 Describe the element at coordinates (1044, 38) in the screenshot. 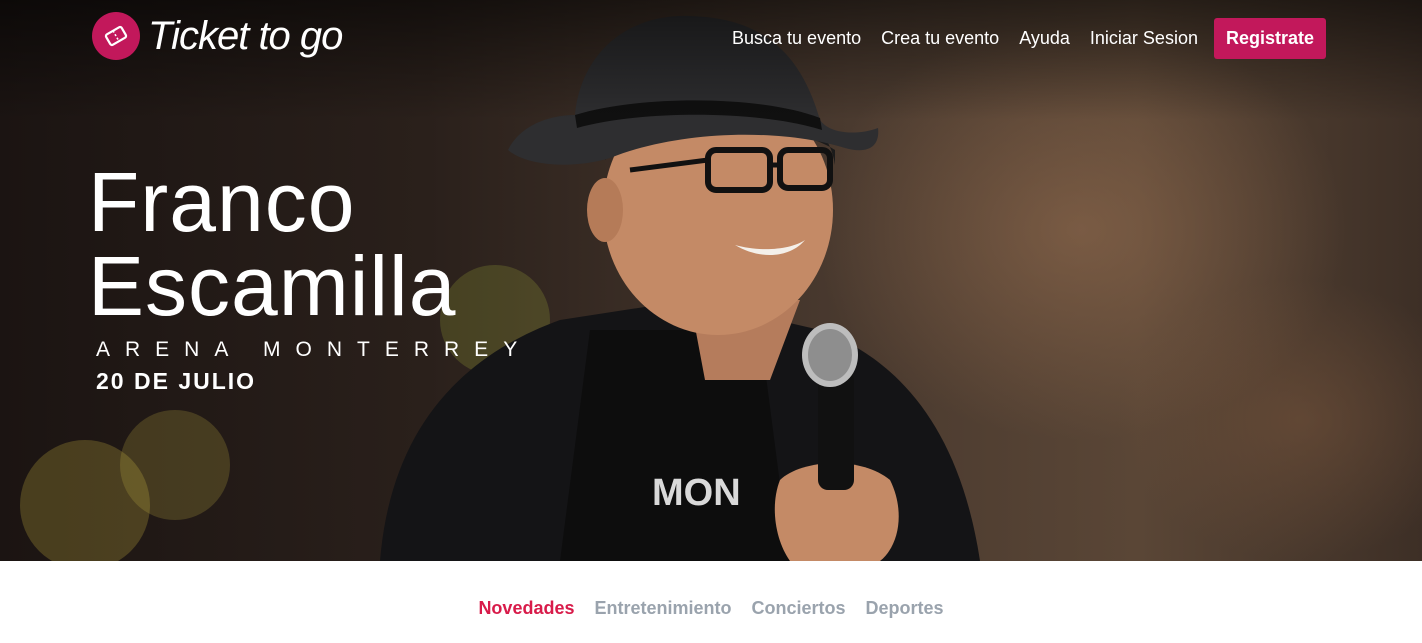

I see `nav-link-ayuda: Ayuda` at that location.